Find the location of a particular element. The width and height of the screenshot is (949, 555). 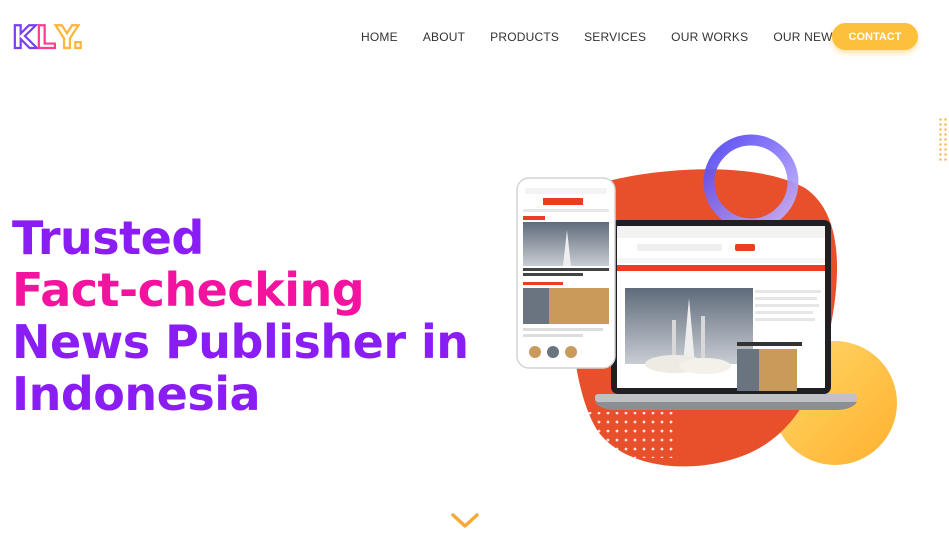

chevron-down-icon is located at coordinates (465, 521).